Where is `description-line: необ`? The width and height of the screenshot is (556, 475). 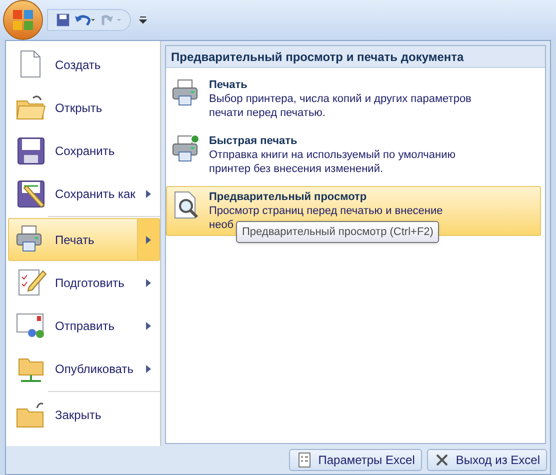 description-line: необ is located at coordinates (221, 225).